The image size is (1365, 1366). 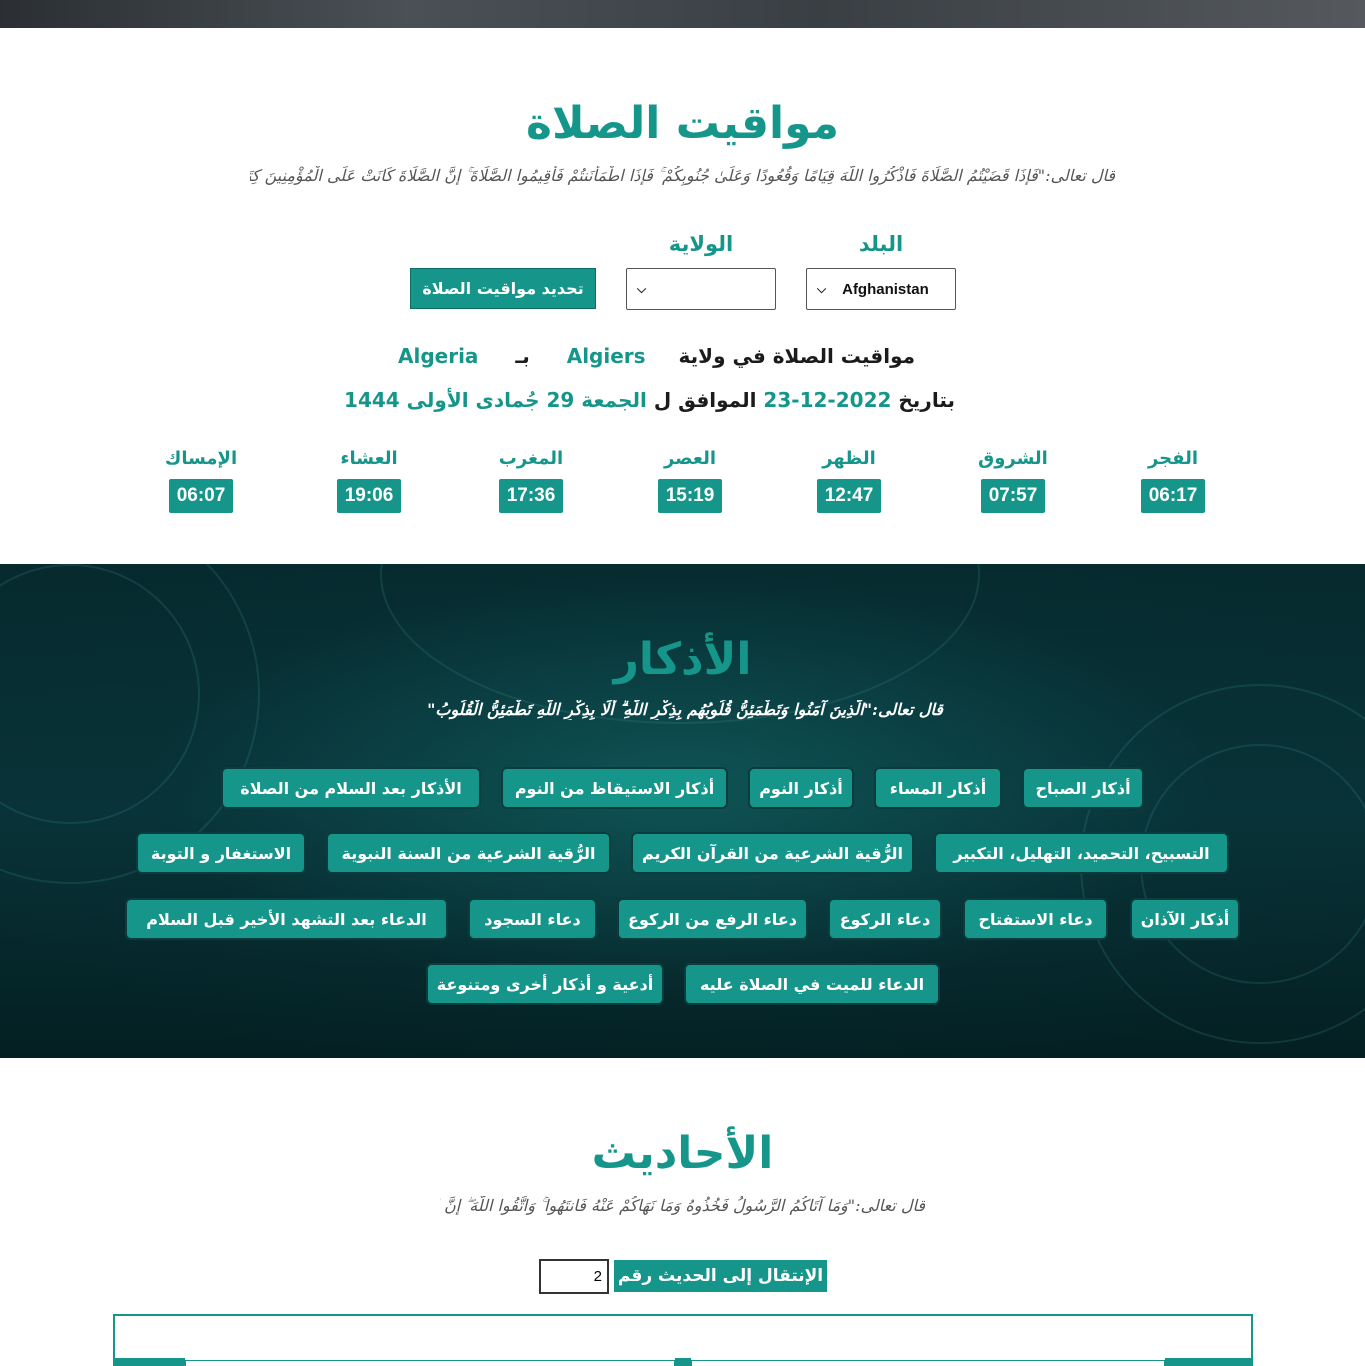 What do you see at coordinates (701, 244) in the screenshot?
I see `state-label: الولاية` at bounding box center [701, 244].